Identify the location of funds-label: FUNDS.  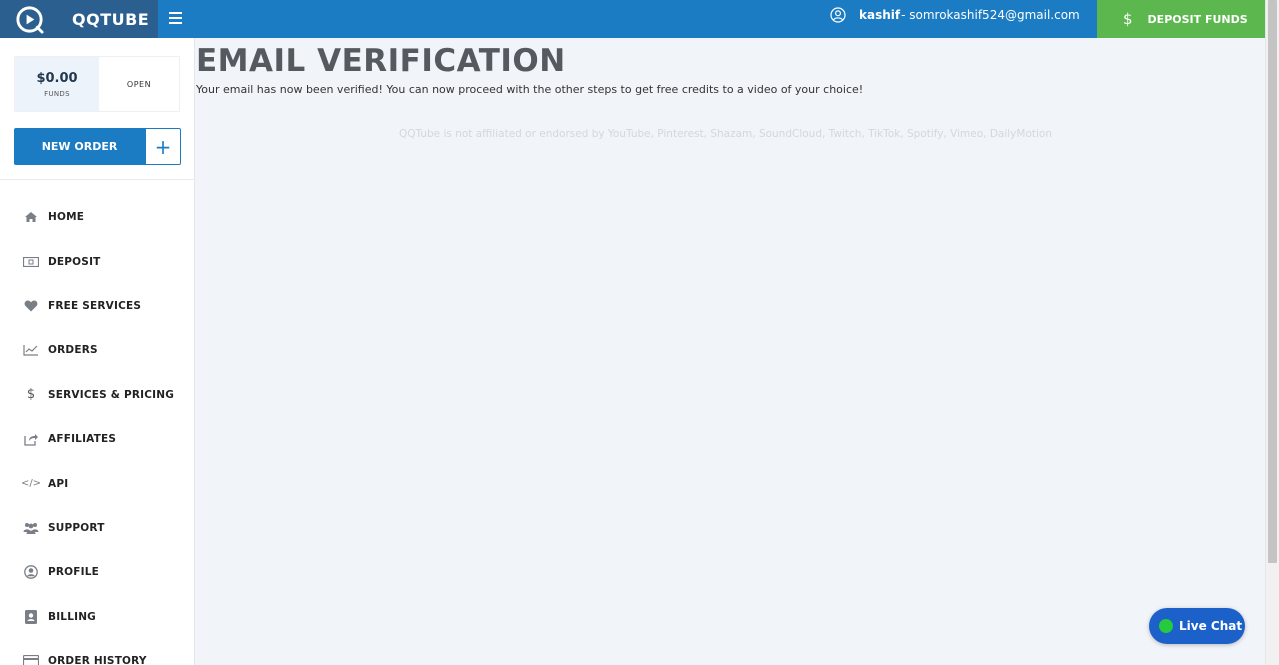
(57, 93).